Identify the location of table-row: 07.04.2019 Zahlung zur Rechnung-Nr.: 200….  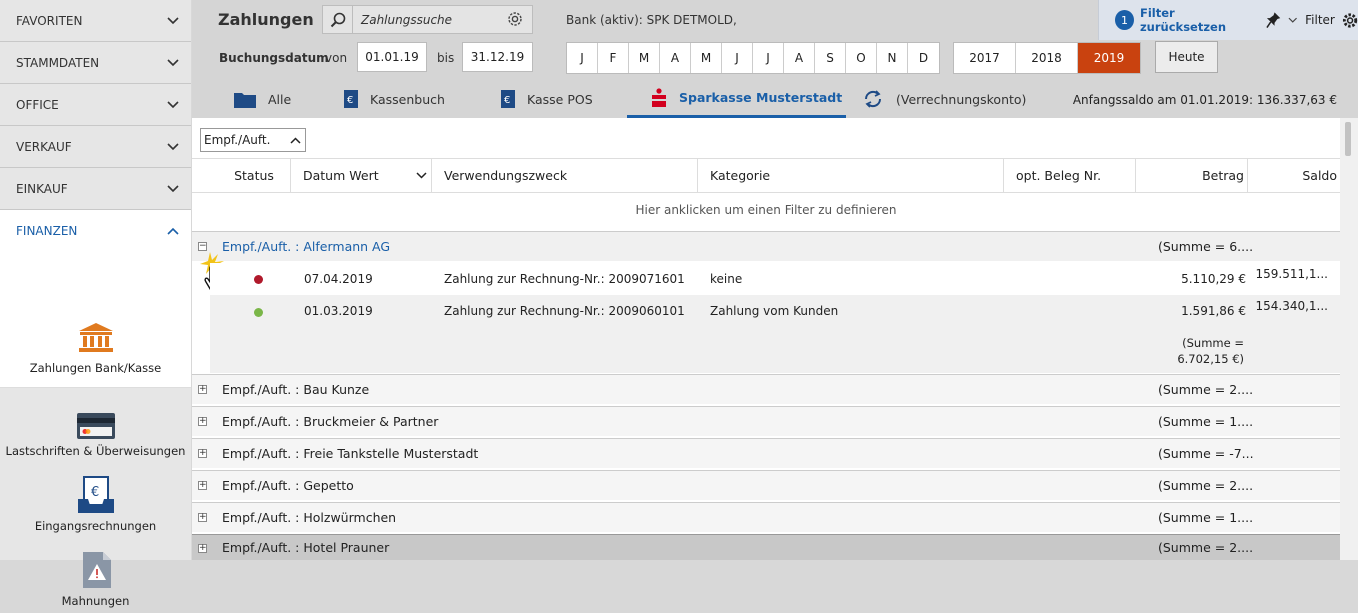
(775, 279).